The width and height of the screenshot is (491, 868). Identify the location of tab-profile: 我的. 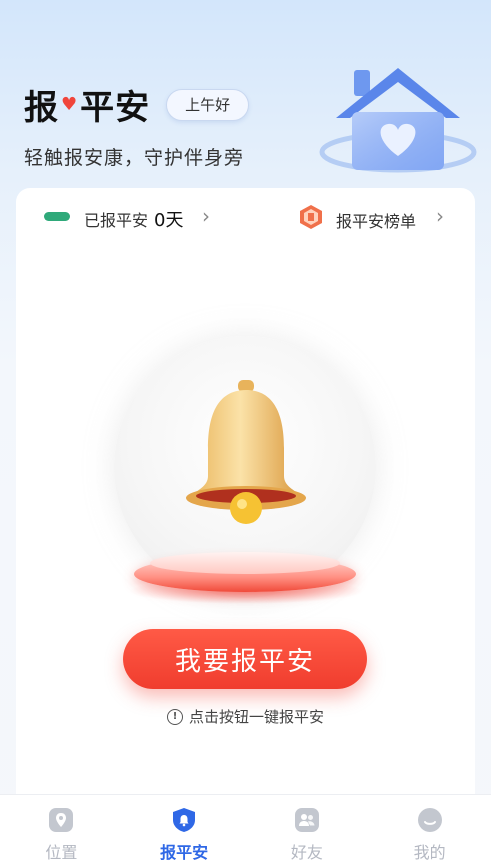
(429, 831).